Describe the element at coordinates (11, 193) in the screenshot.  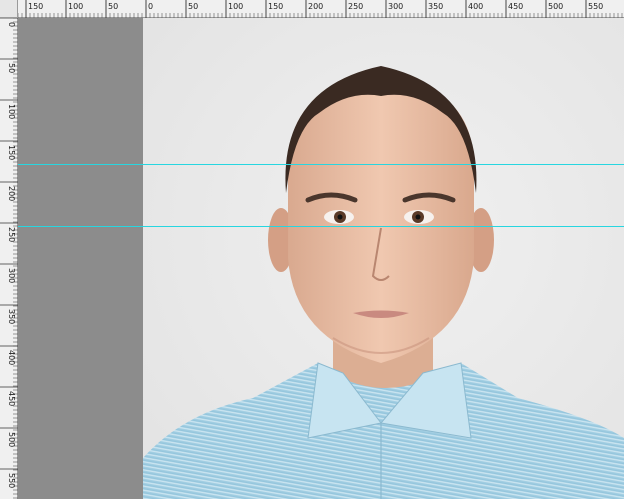
I see `ruler-label-left: 200` at that location.